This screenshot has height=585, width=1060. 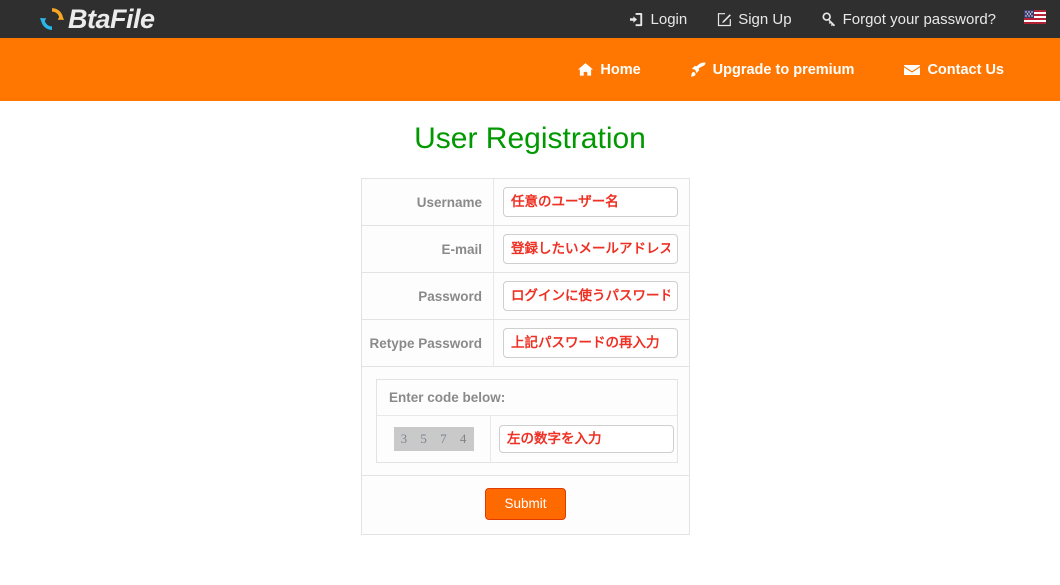 What do you see at coordinates (530, 138) in the screenshot?
I see `page-title: User Registration` at bounding box center [530, 138].